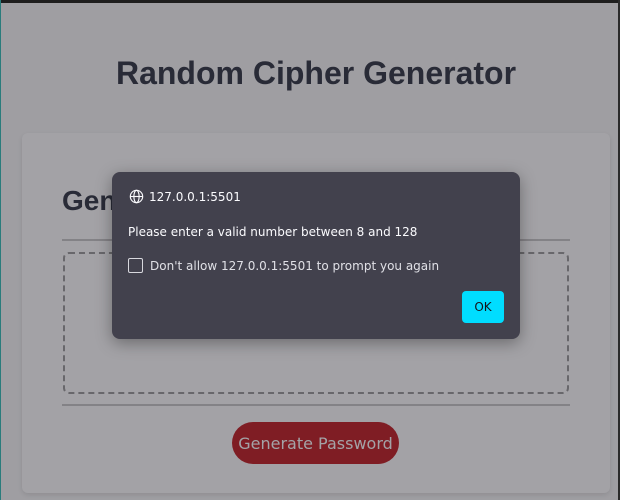 The width and height of the screenshot is (620, 500). What do you see at coordinates (135, 265) in the screenshot?
I see `dont-allow-checkbox` at bounding box center [135, 265].